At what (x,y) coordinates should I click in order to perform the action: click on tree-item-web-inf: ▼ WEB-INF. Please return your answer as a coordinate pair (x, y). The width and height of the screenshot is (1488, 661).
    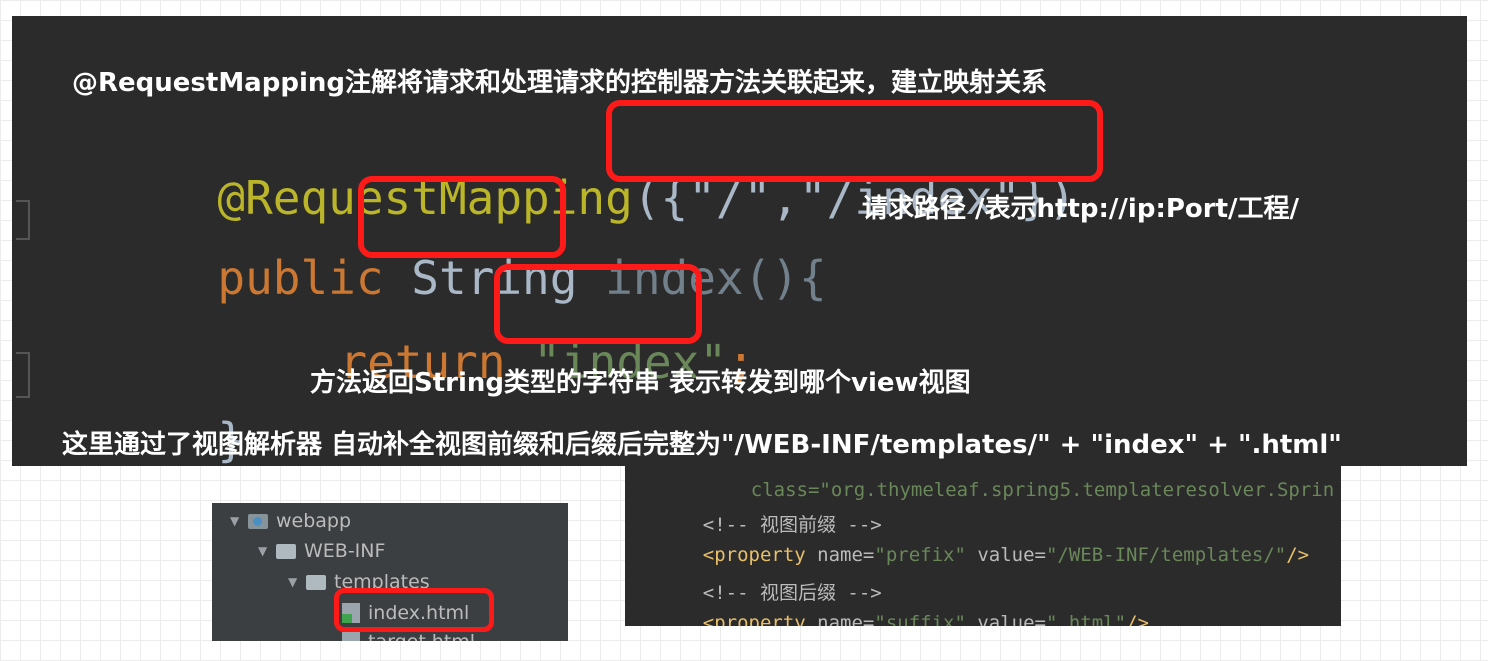
    Looking at the image, I should click on (321, 551).